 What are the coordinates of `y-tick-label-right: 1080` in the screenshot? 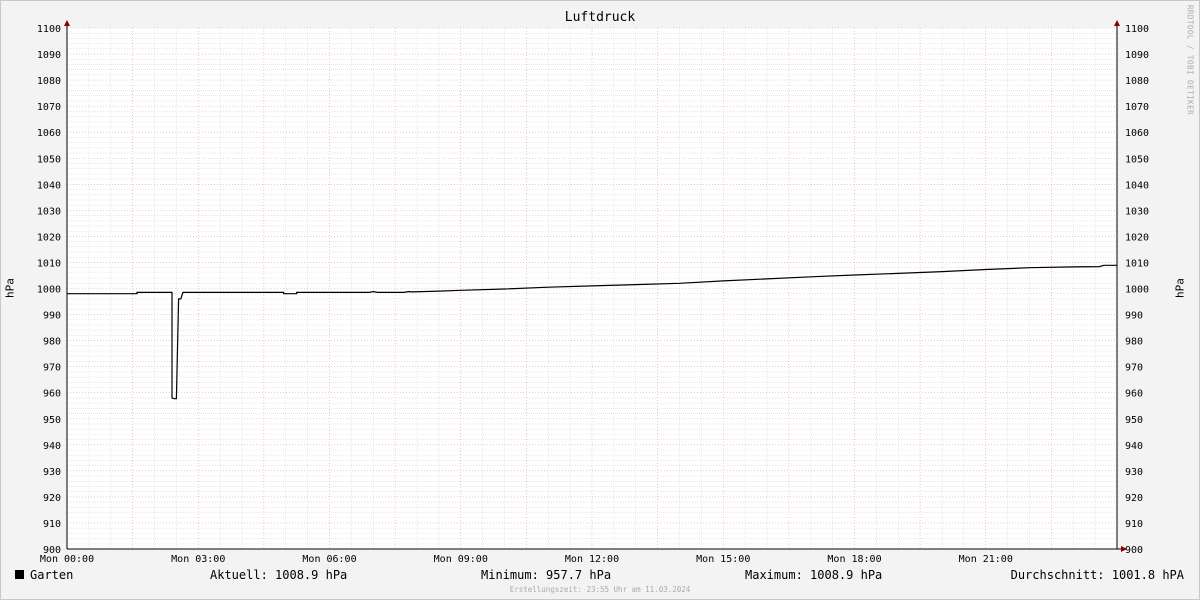 It's located at (1137, 81).